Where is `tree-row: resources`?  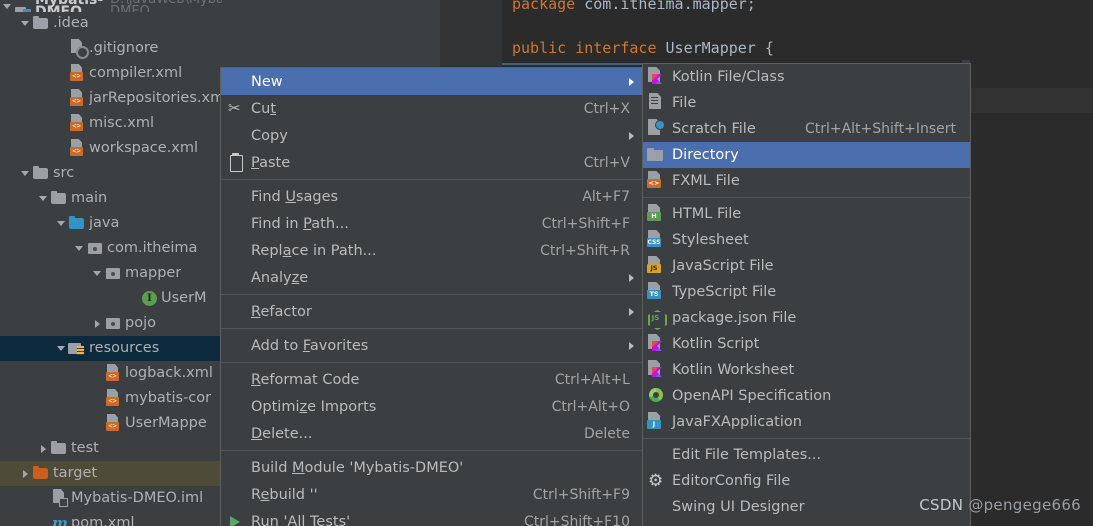 tree-row: resources is located at coordinates (111, 348).